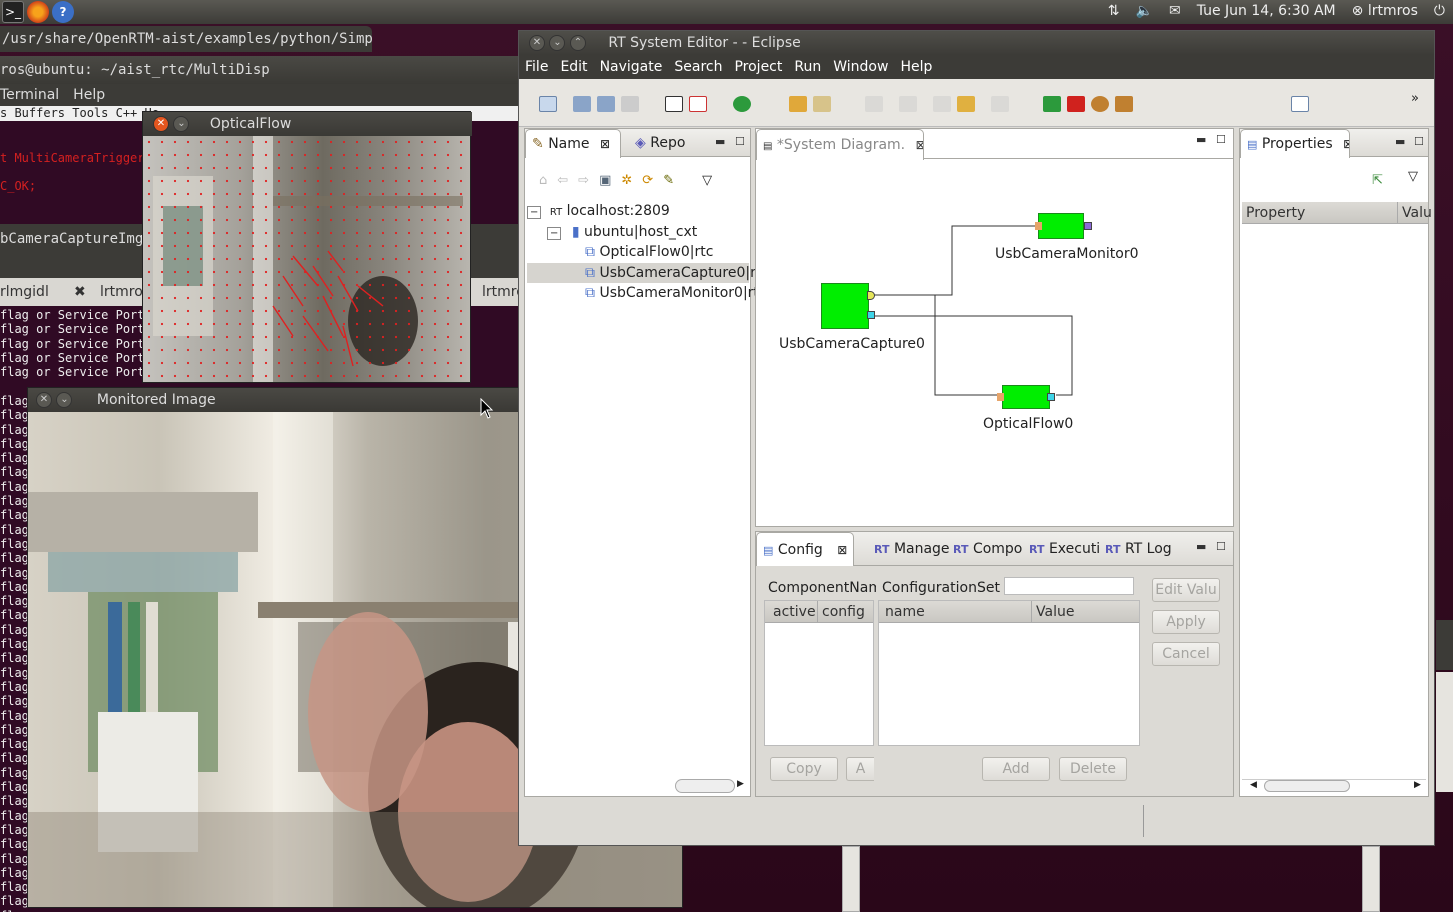 Image resolution: width=1453 pixels, height=912 pixels. Describe the element at coordinates (916, 67) in the screenshot. I see `menu-help: Help` at that location.